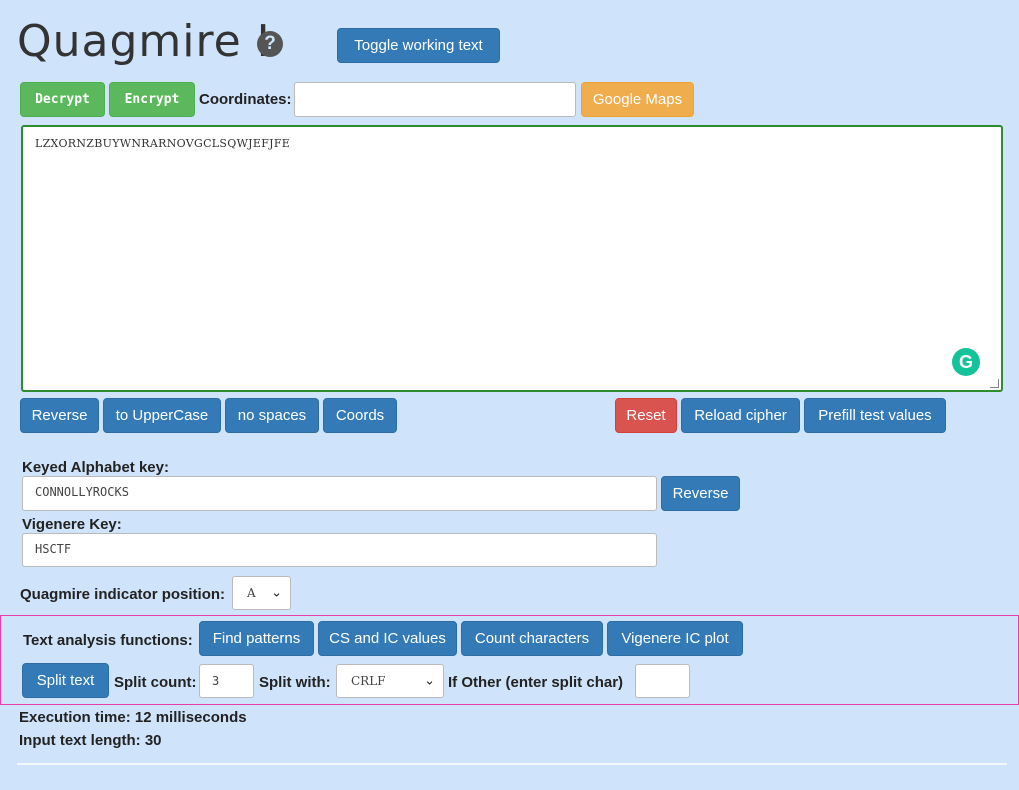  Describe the element at coordinates (144, 41) in the screenshot. I see `page-title: Quagmire I` at that location.